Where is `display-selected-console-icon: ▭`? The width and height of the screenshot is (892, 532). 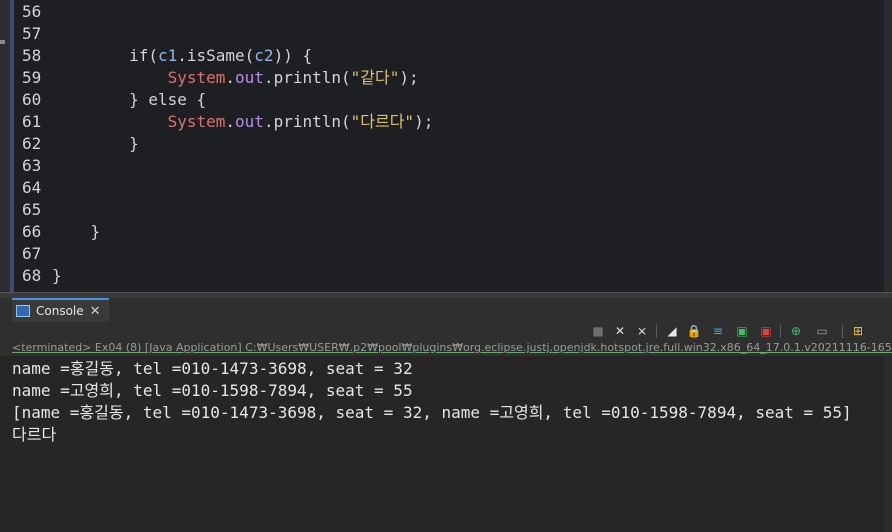
display-selected-console-icon: ▭ is located at coordinates (822, 331).